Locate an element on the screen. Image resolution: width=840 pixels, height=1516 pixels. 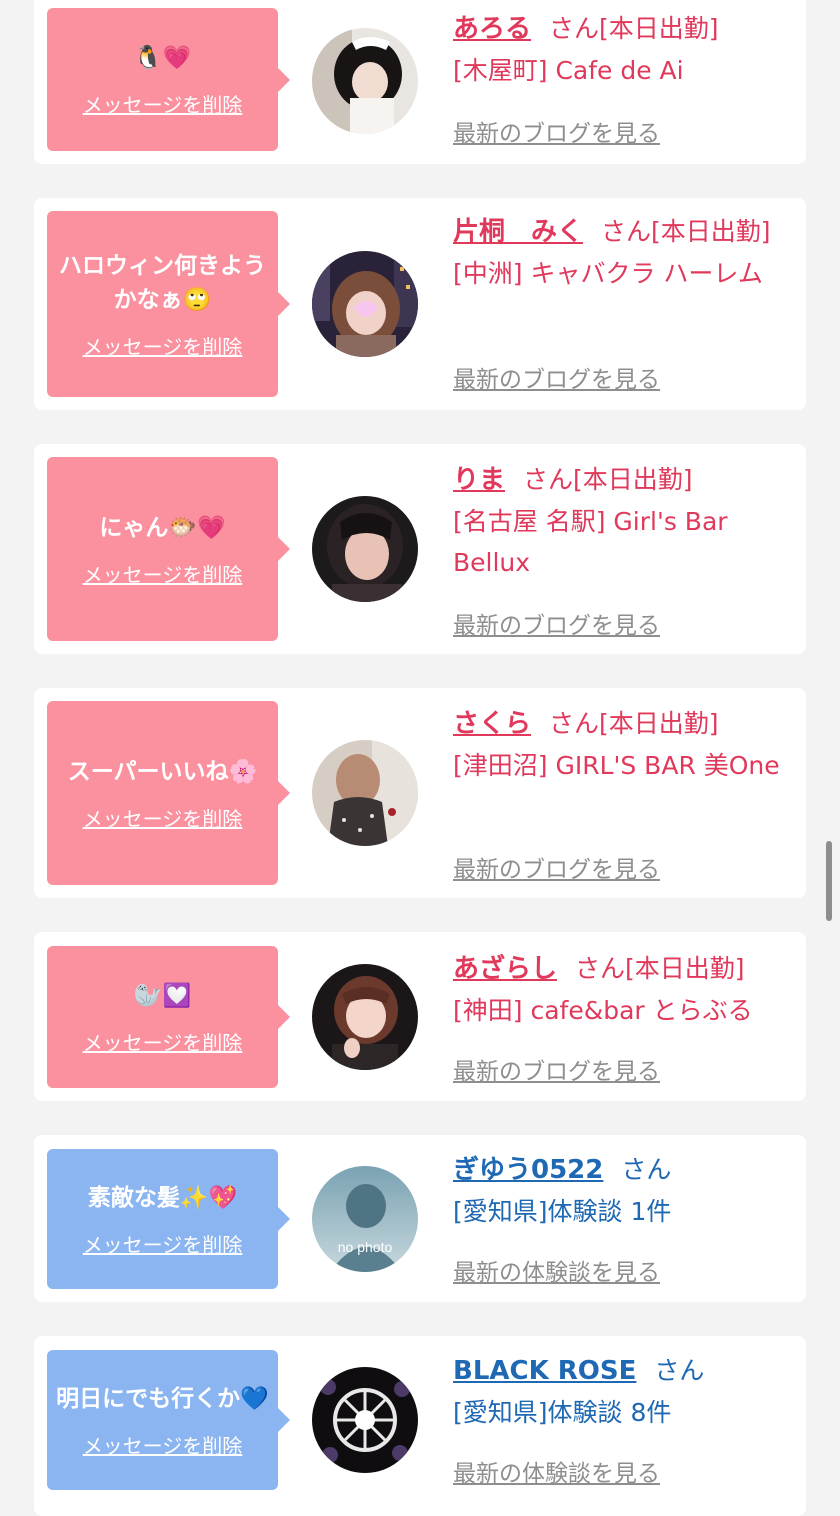
no-photo-avatar: no photo is located at coordinates (365, 1219).